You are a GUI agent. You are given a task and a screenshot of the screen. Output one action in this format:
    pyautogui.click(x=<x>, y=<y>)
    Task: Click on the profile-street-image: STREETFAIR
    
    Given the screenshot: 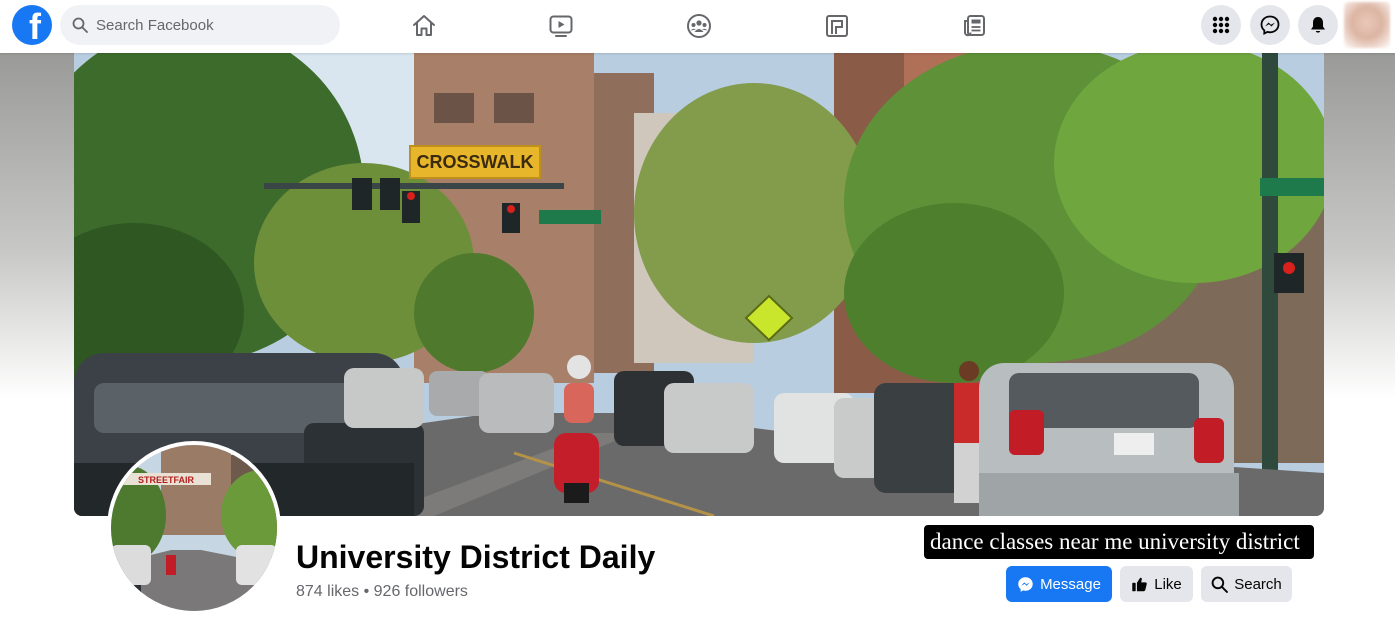 What is the action you would take?
    pyautogui.click(x=194, y=528)
    